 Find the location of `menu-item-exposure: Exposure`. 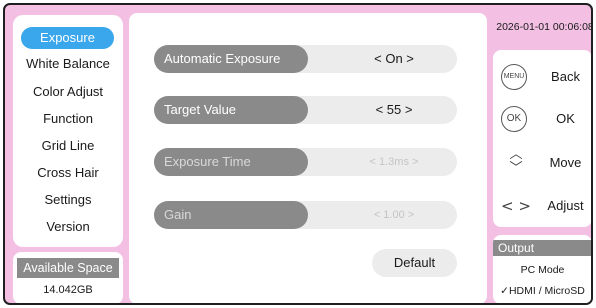

menu-item-exposure: Exposure is located at coordinates (67, 38).